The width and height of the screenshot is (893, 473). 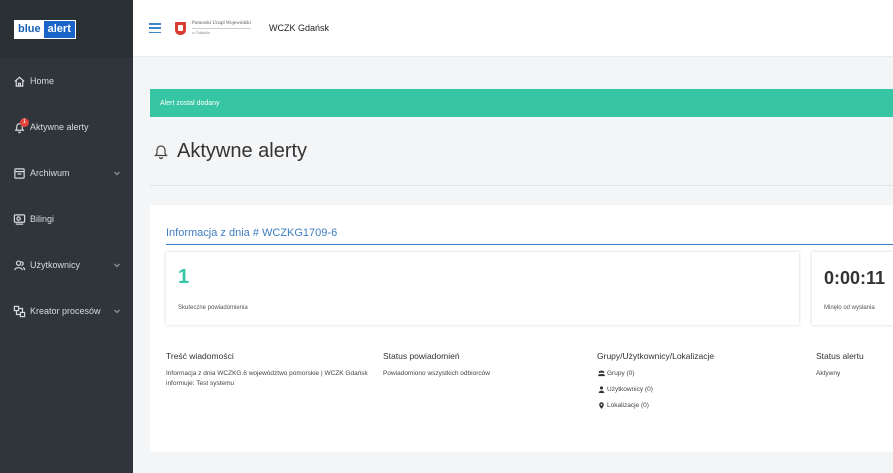 I want to click on title-divider, so click(x=521, y=185).